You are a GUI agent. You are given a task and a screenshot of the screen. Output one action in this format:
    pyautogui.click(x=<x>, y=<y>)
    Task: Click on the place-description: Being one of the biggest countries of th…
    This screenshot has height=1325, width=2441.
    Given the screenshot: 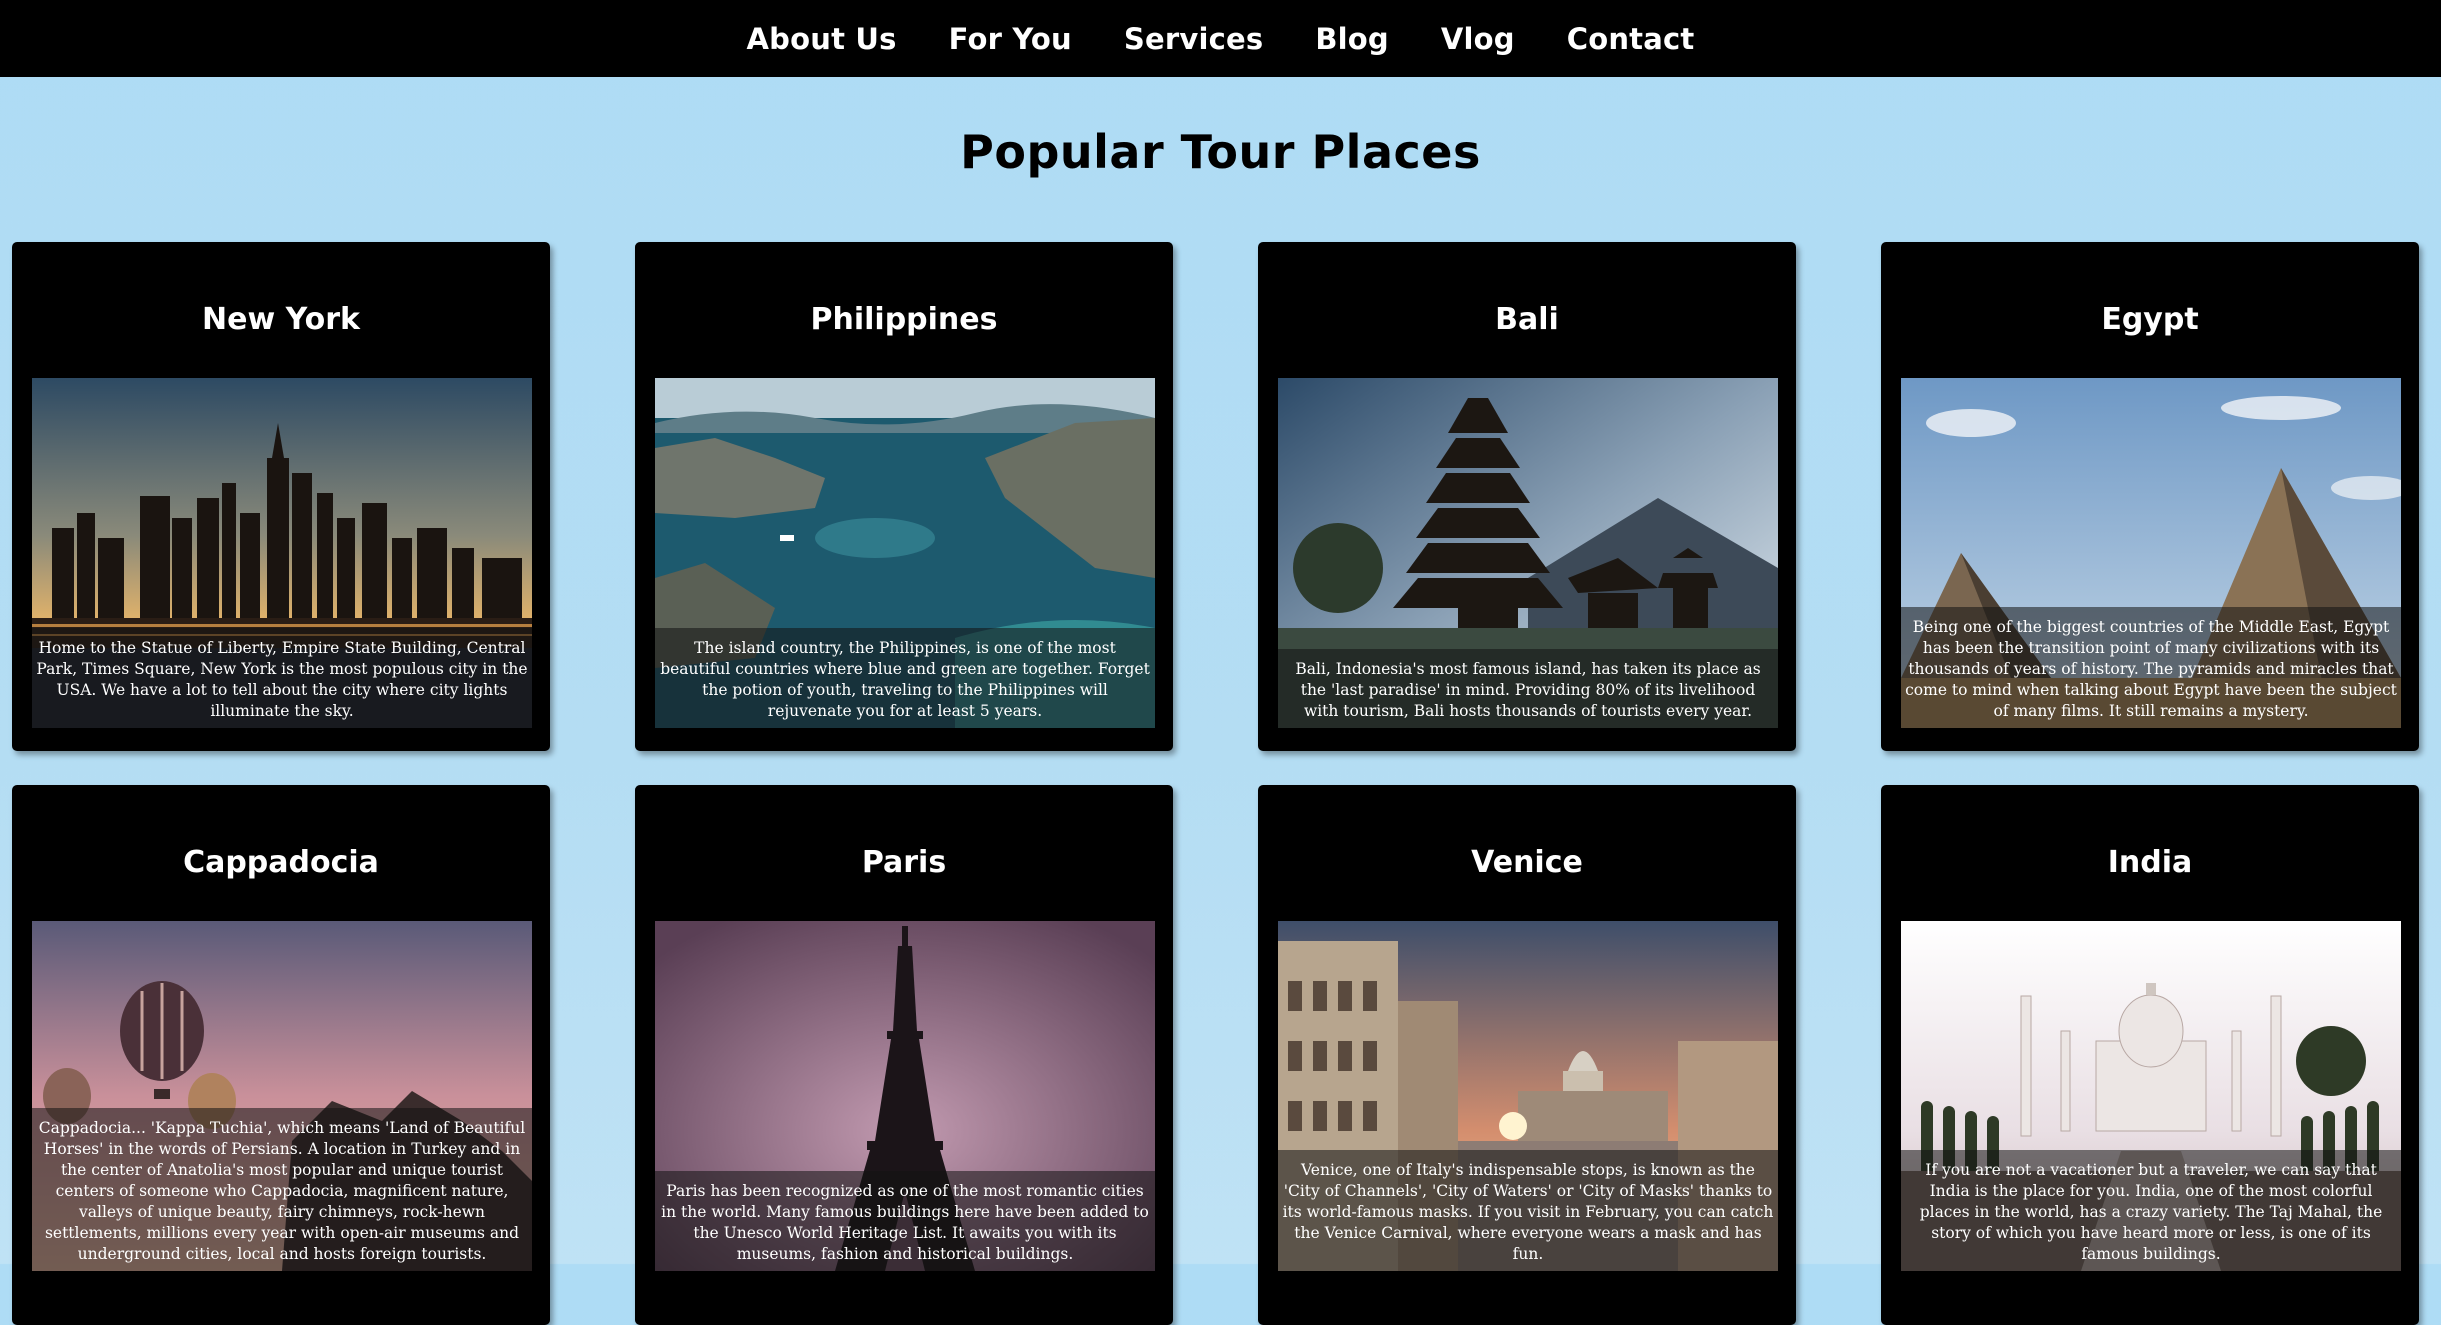 What is the action you would take?
    pyautogui.click(x=2151, y=667)
    